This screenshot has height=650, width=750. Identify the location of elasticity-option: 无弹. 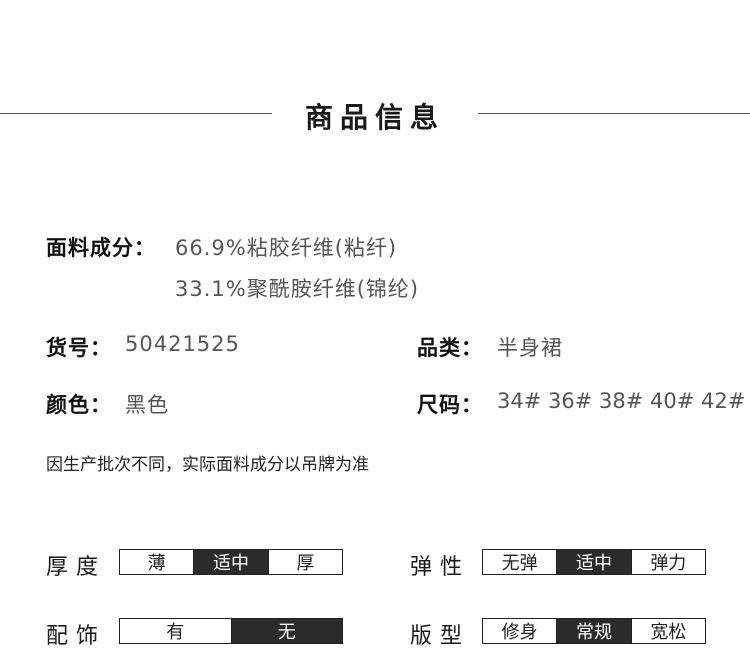
(520, 562).